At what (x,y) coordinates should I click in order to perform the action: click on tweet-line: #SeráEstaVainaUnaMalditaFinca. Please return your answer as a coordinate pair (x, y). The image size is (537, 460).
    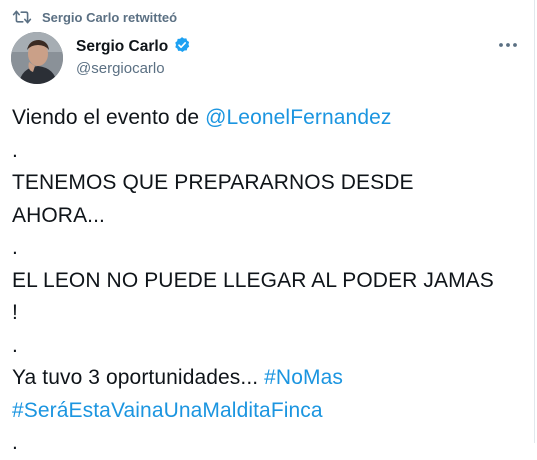
    Looking at the image, I should click on (267, 411).